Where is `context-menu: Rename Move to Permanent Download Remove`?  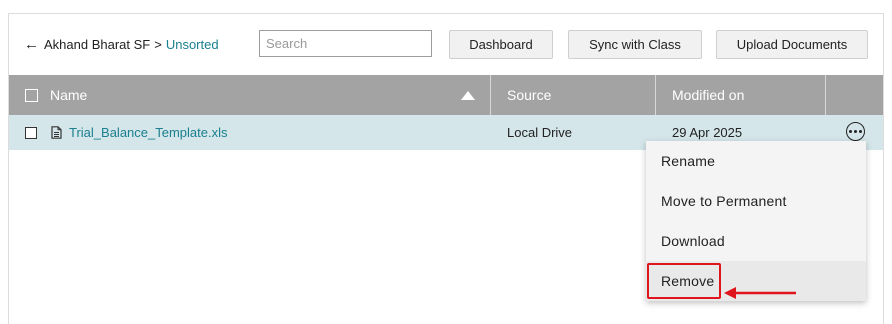 context-menu: Rename Move to Permanent Download Remove is located at coordinates (756, 221).